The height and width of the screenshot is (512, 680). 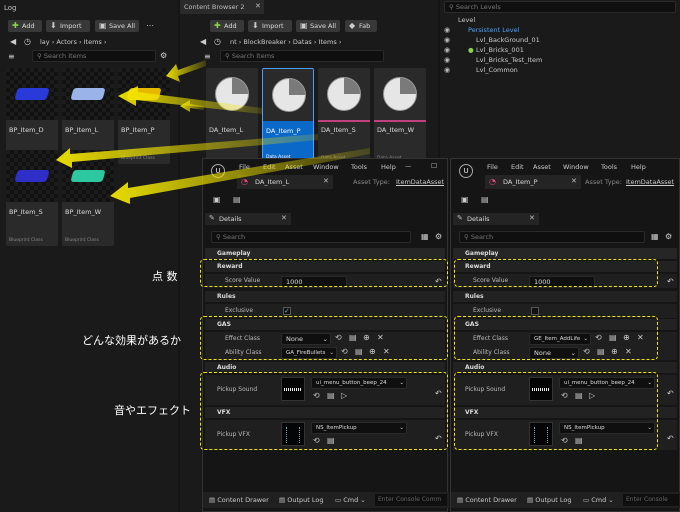 What do you see at coordinates (213, 132) in the screenshot?
I see `mapping-arrows` at bounding box center [213, 132].